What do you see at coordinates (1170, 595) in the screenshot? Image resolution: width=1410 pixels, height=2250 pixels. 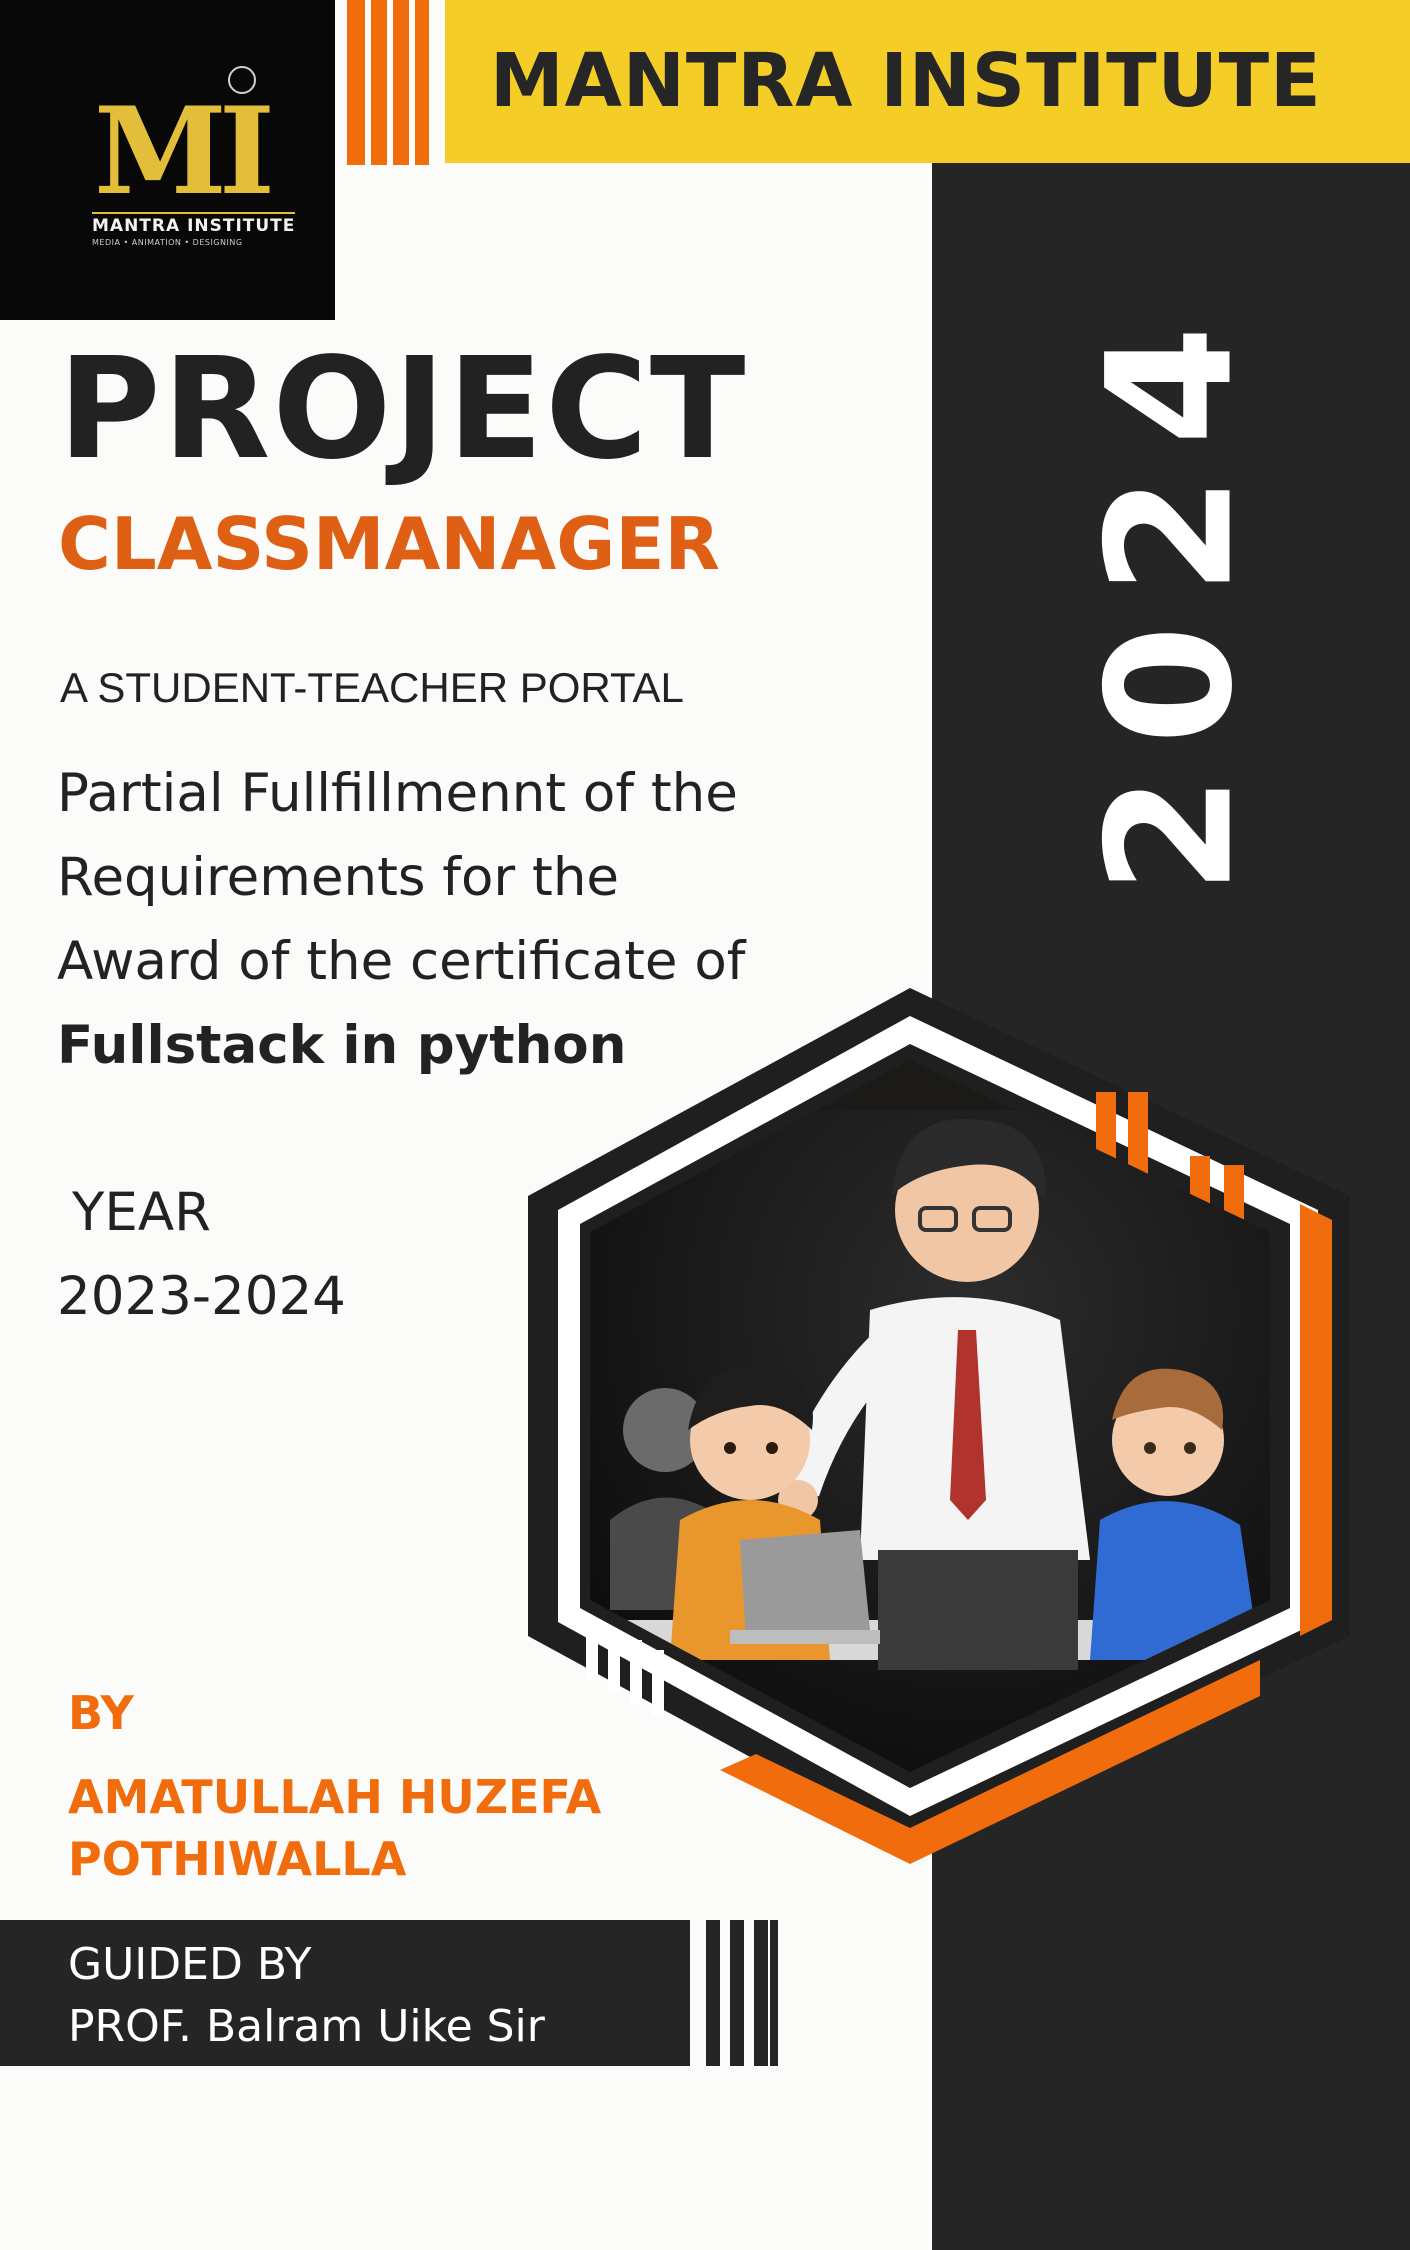 I see `vertical-year: 2024` at bounding box center [1170, 595].